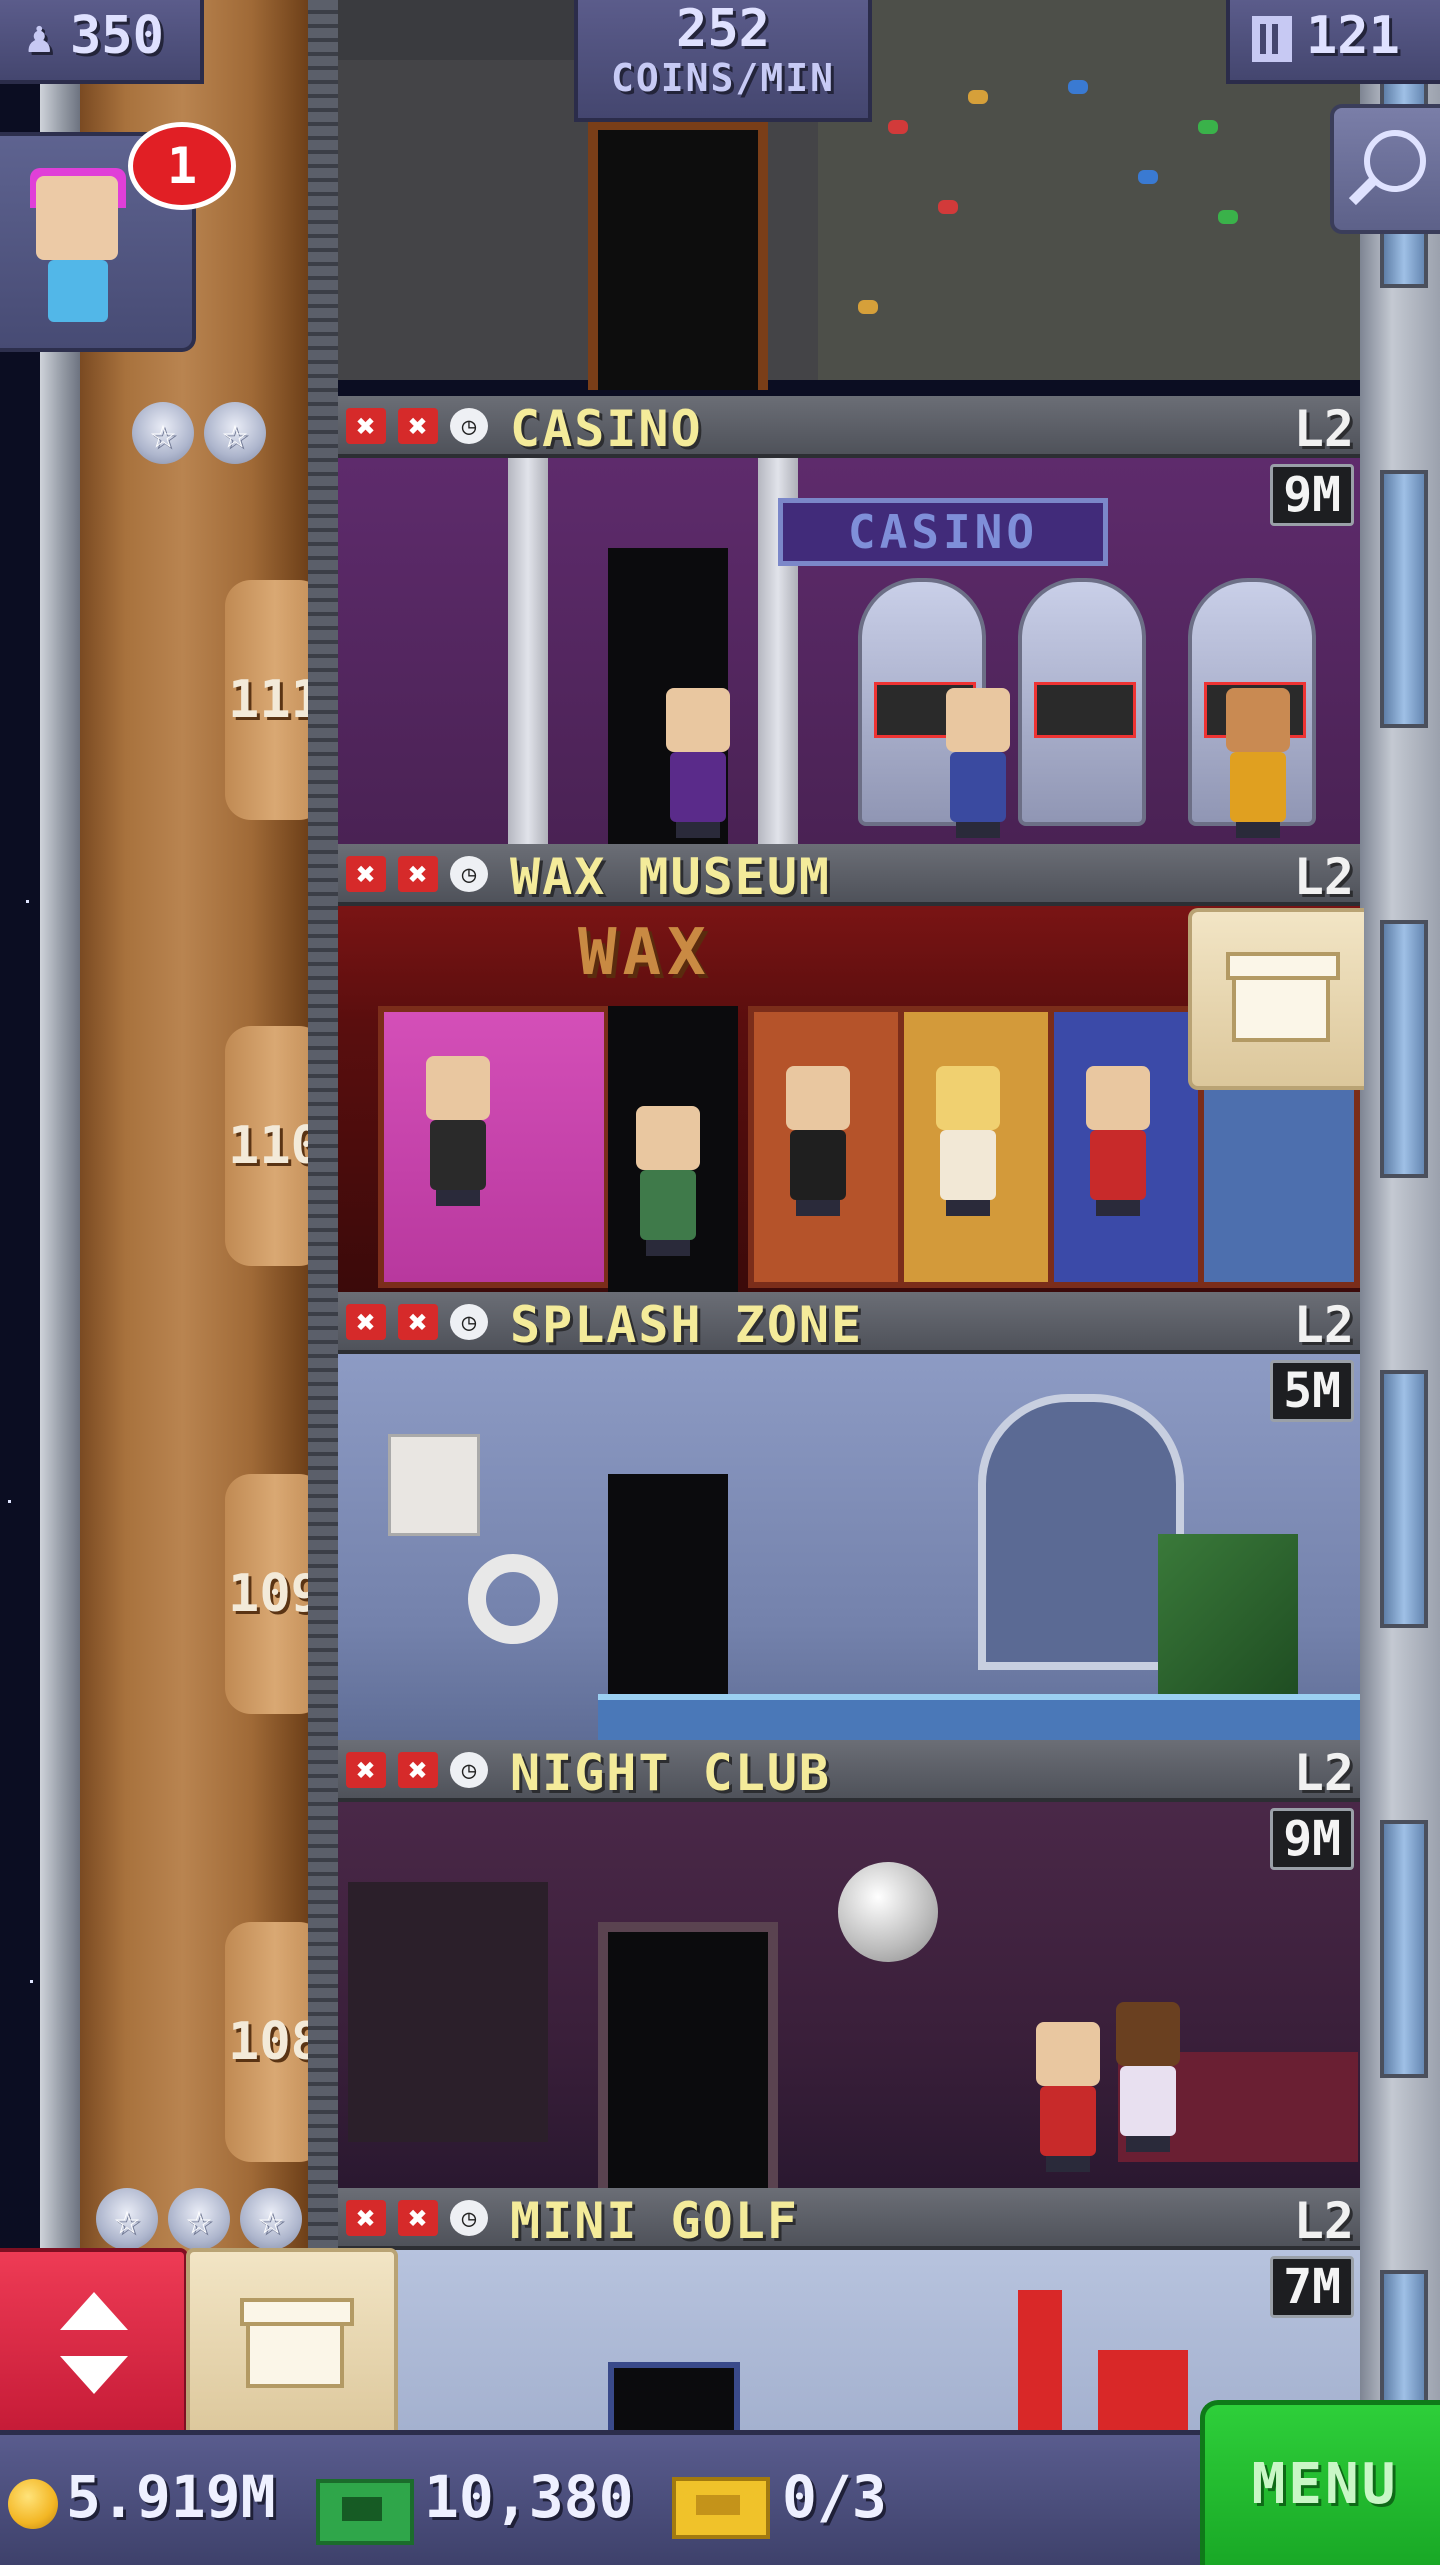 The height and width of the screenshot is (2565, 1440). I want to click on coins-per-min-panel: 252 COINS/MIN, so click(723, 61).